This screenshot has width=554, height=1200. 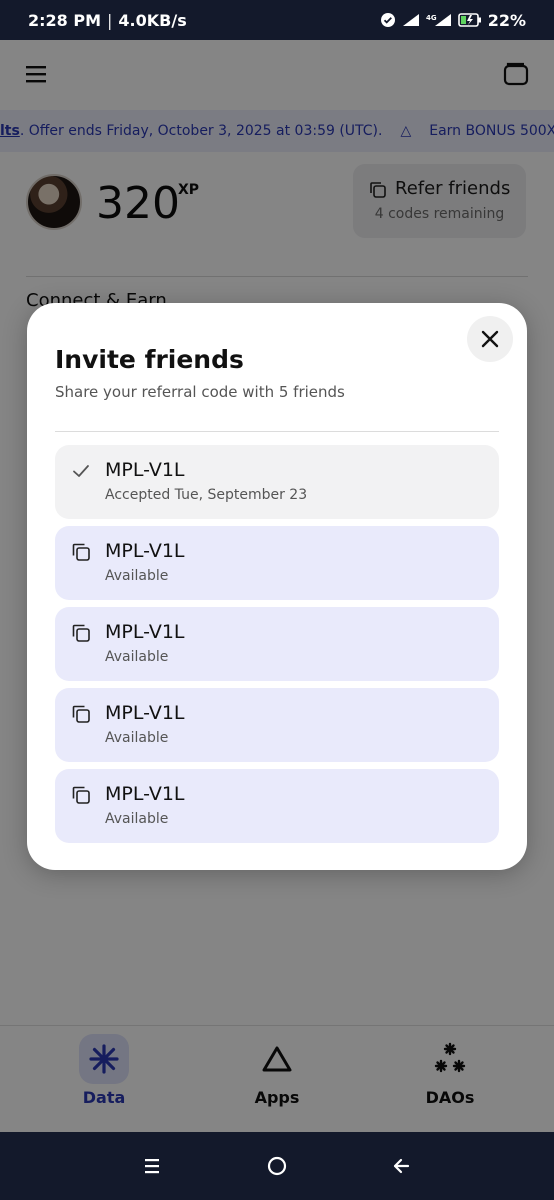 I want to click on close-button, so click(x=490, y=339).